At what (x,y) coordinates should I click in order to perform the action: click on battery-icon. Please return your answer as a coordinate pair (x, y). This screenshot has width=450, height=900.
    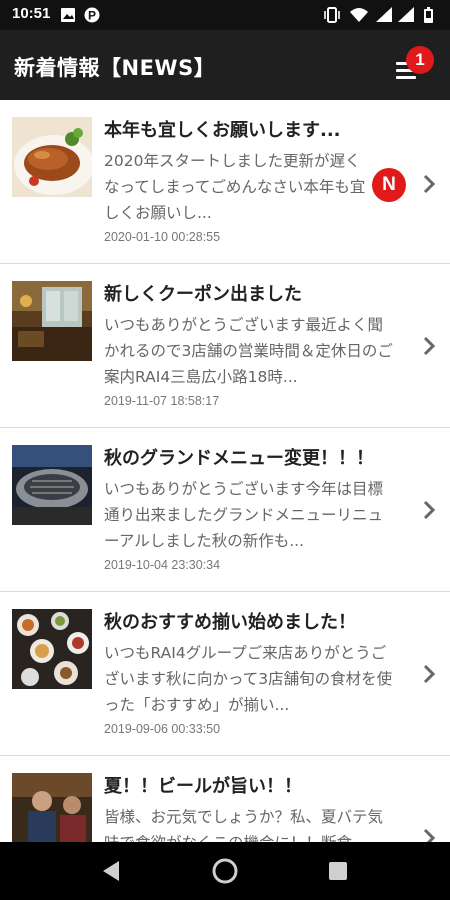
    Looking at the image, I should click on (428, 15).